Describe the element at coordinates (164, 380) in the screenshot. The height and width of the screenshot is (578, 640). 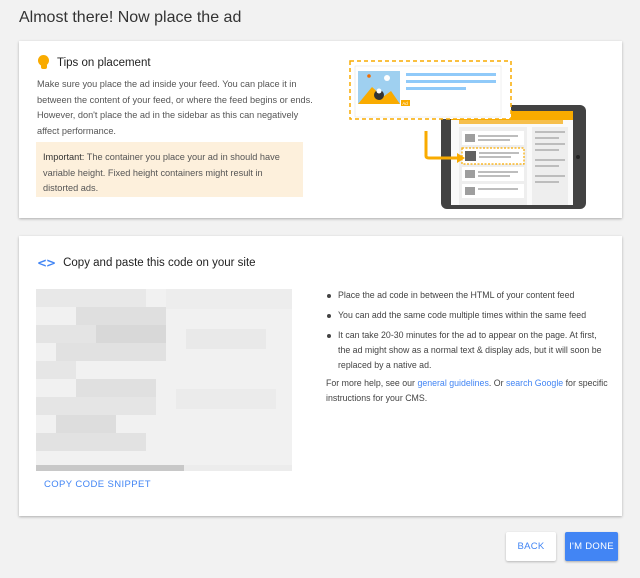
I see `code-snippet-box` at that location.